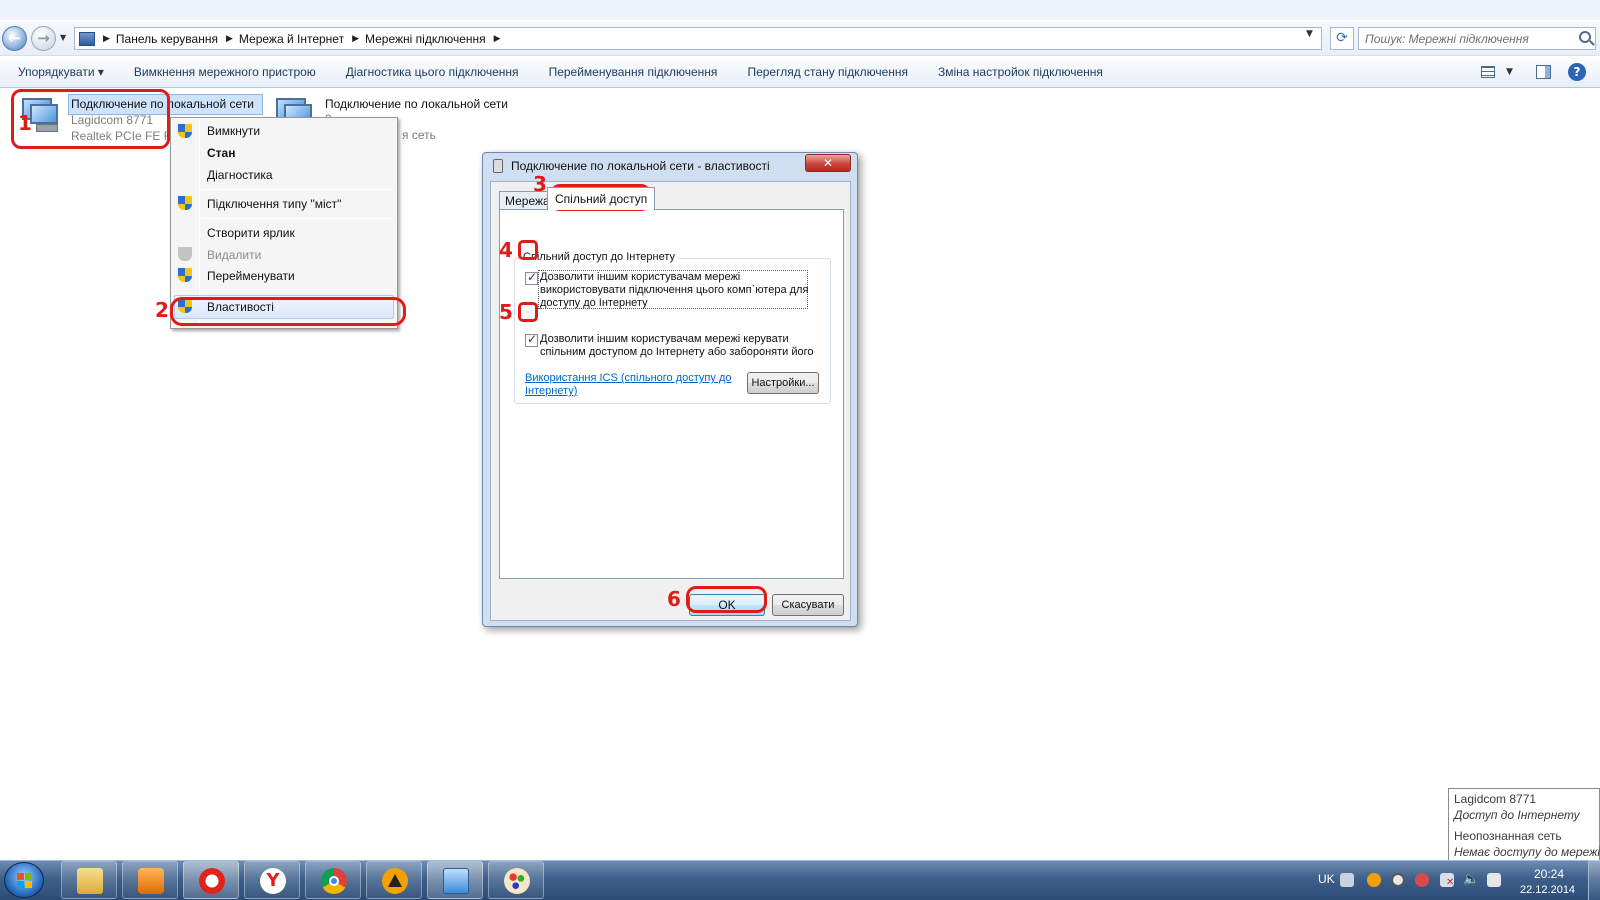 The width and height of the screenshot is (1600, 900). What do you see at coordinates (1517, 815) in the screenshot?
I see `network-1-status: Доступ до Інтернету` at bounding box center [1517, 815].